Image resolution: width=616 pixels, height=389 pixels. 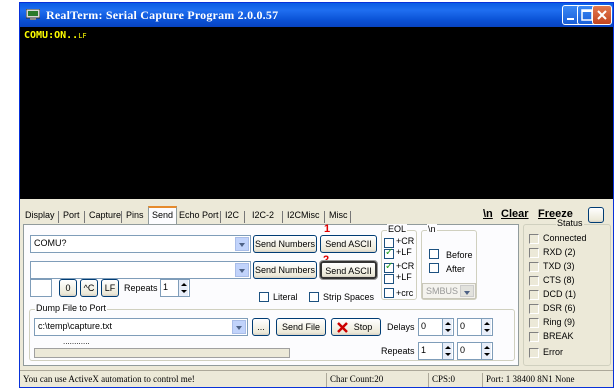 What do you see at coordinates (436, 351) in the screenshot?
I see `dump-repeats1-input: 1` at bounding box center [436, 351].